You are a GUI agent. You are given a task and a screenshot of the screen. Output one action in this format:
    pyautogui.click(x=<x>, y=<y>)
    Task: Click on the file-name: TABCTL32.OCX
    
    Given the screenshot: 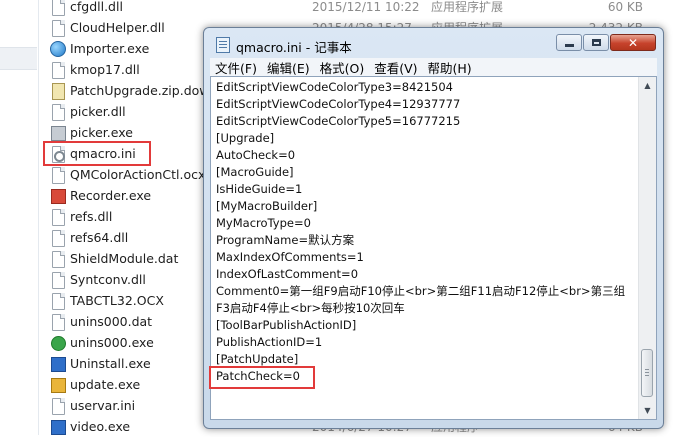 What is the action you would take?
    pyautogui.click(x=117, y=300)
    